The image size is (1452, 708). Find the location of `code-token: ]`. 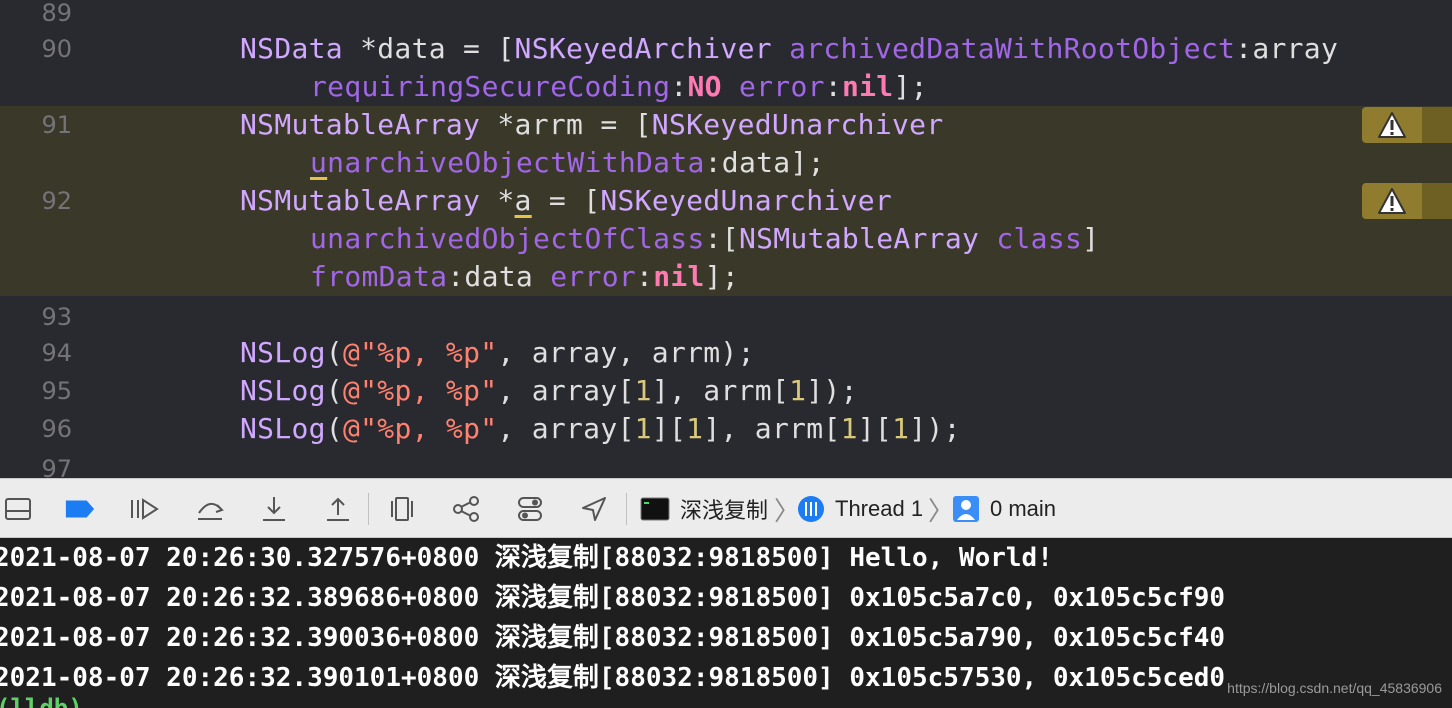

code-token: ] is located at coordinates (1091, 238).